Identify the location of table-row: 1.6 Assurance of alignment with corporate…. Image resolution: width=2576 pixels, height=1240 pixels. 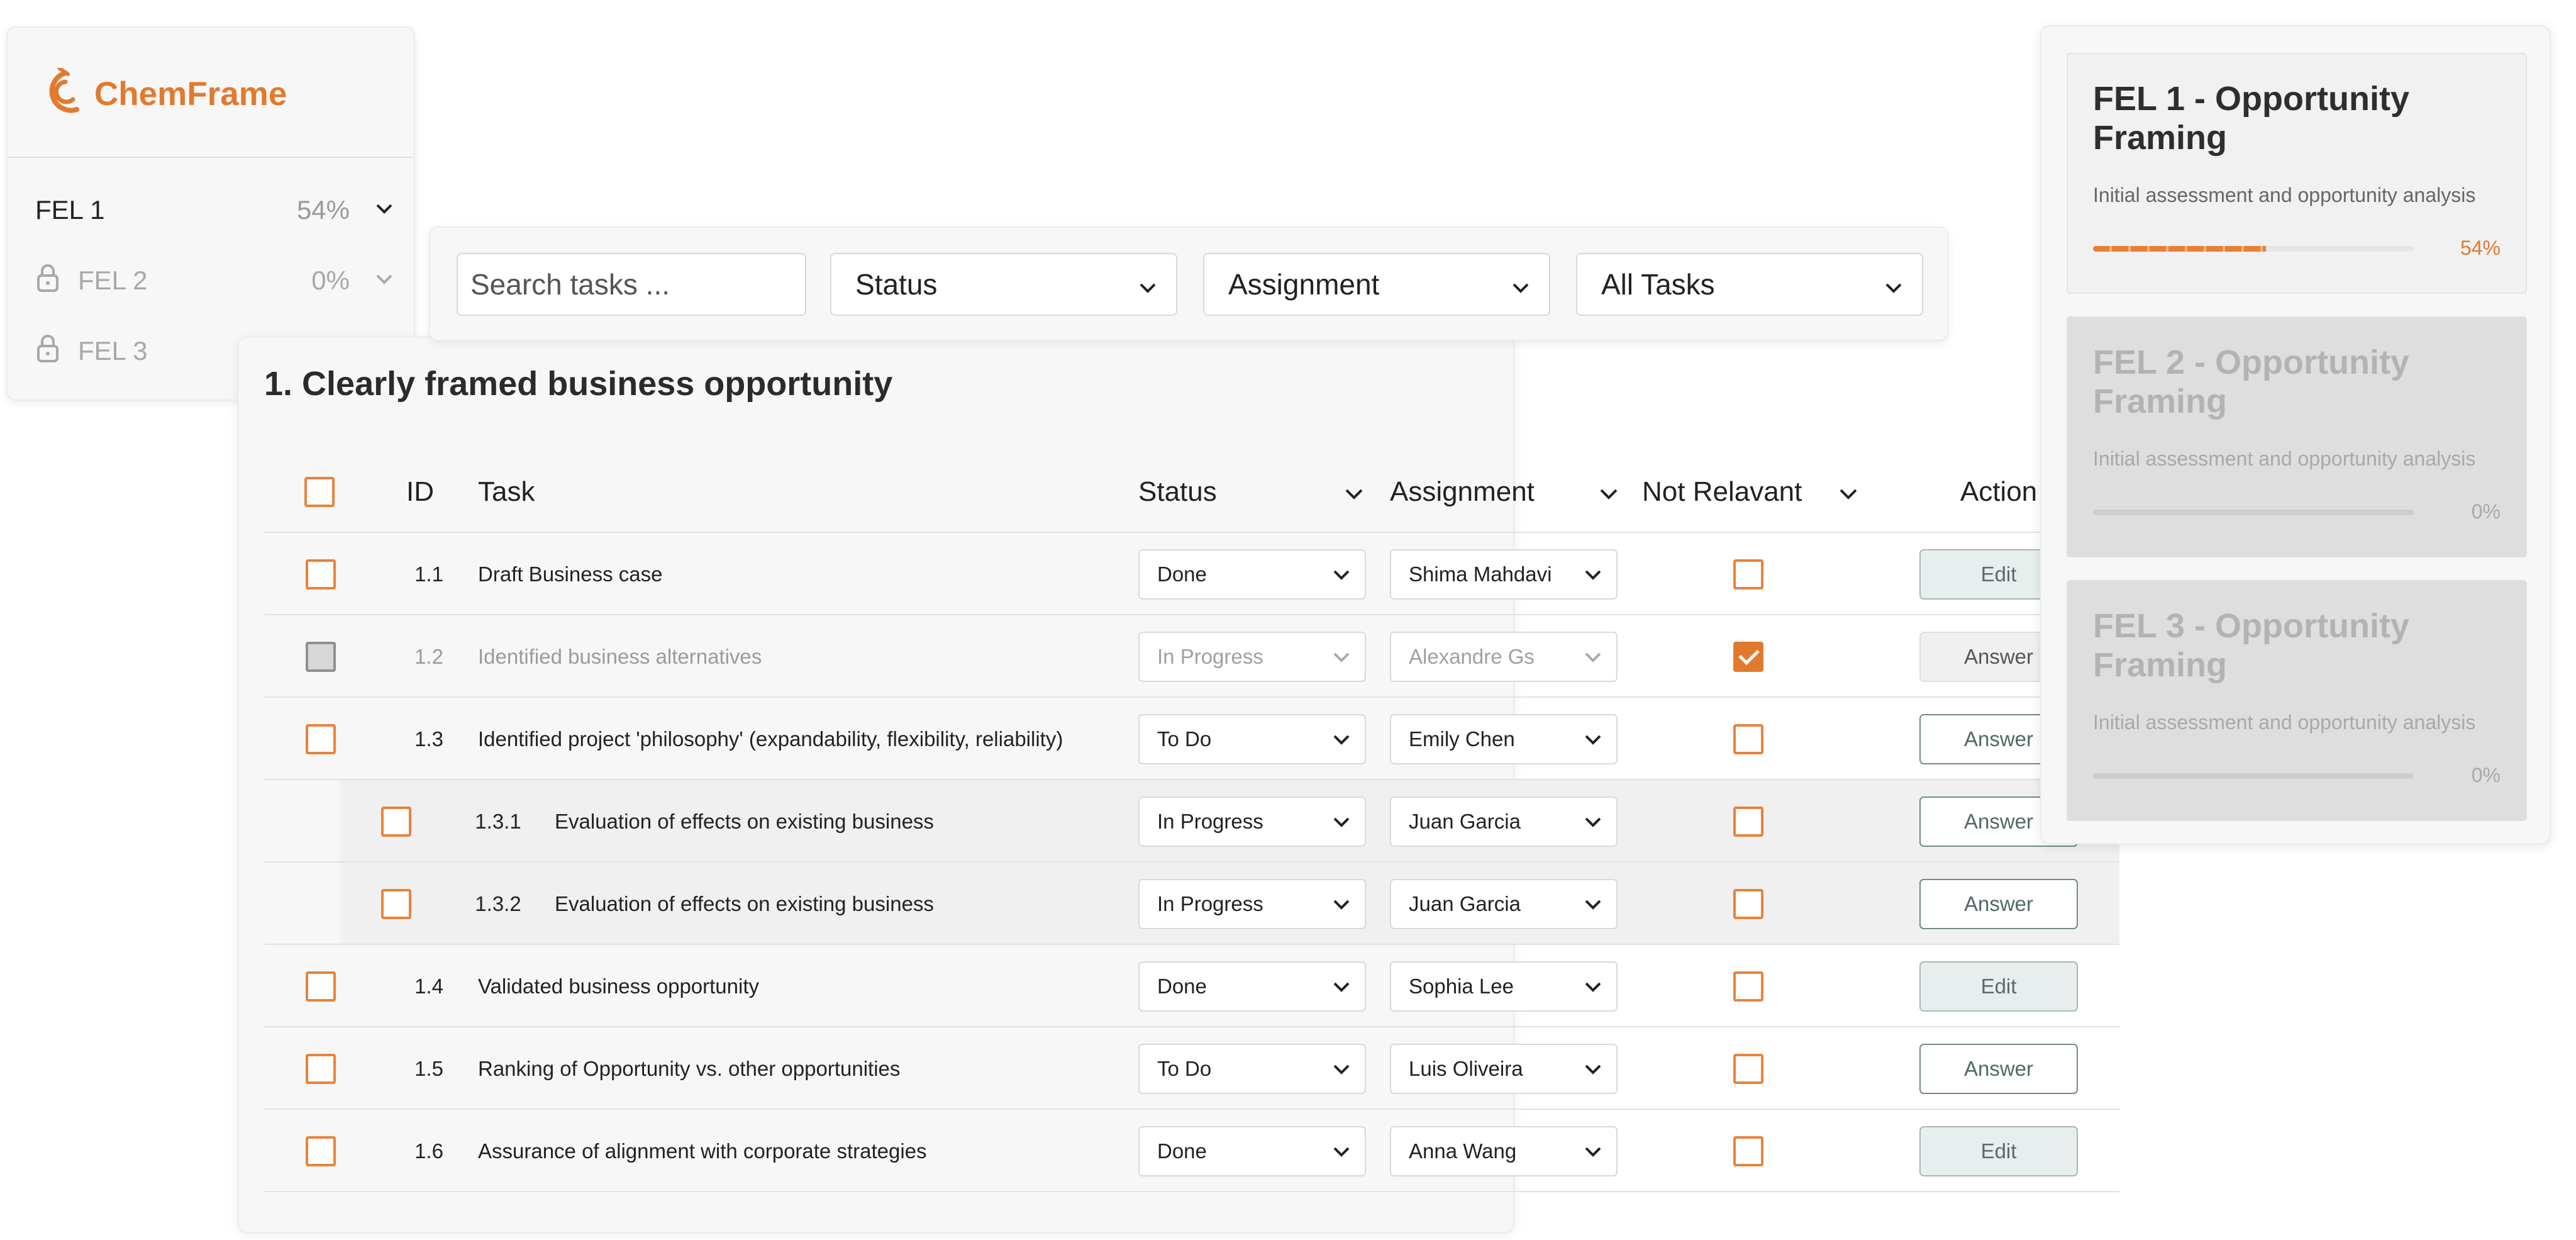
(1191, 1151).